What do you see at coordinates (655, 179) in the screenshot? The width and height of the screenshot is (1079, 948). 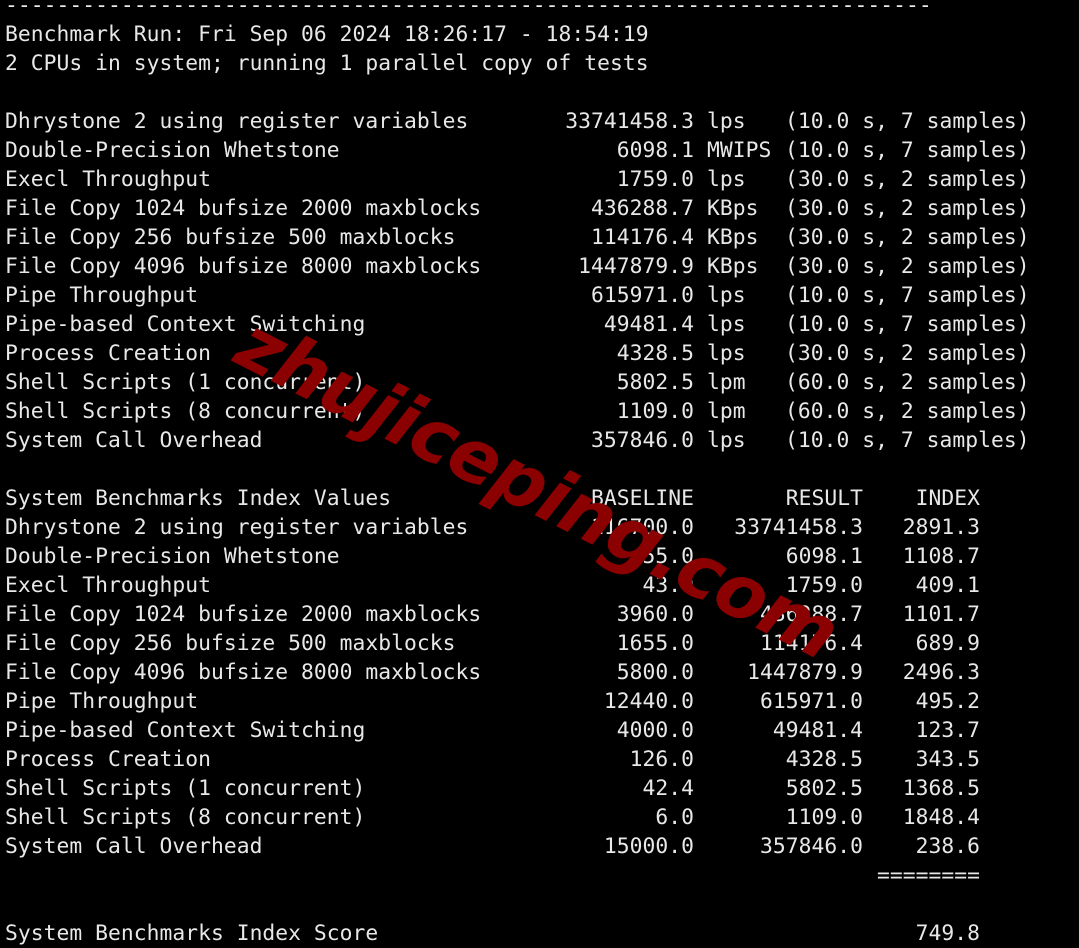 I see `test-value: 1759.0` at bounding box center [655, 179].